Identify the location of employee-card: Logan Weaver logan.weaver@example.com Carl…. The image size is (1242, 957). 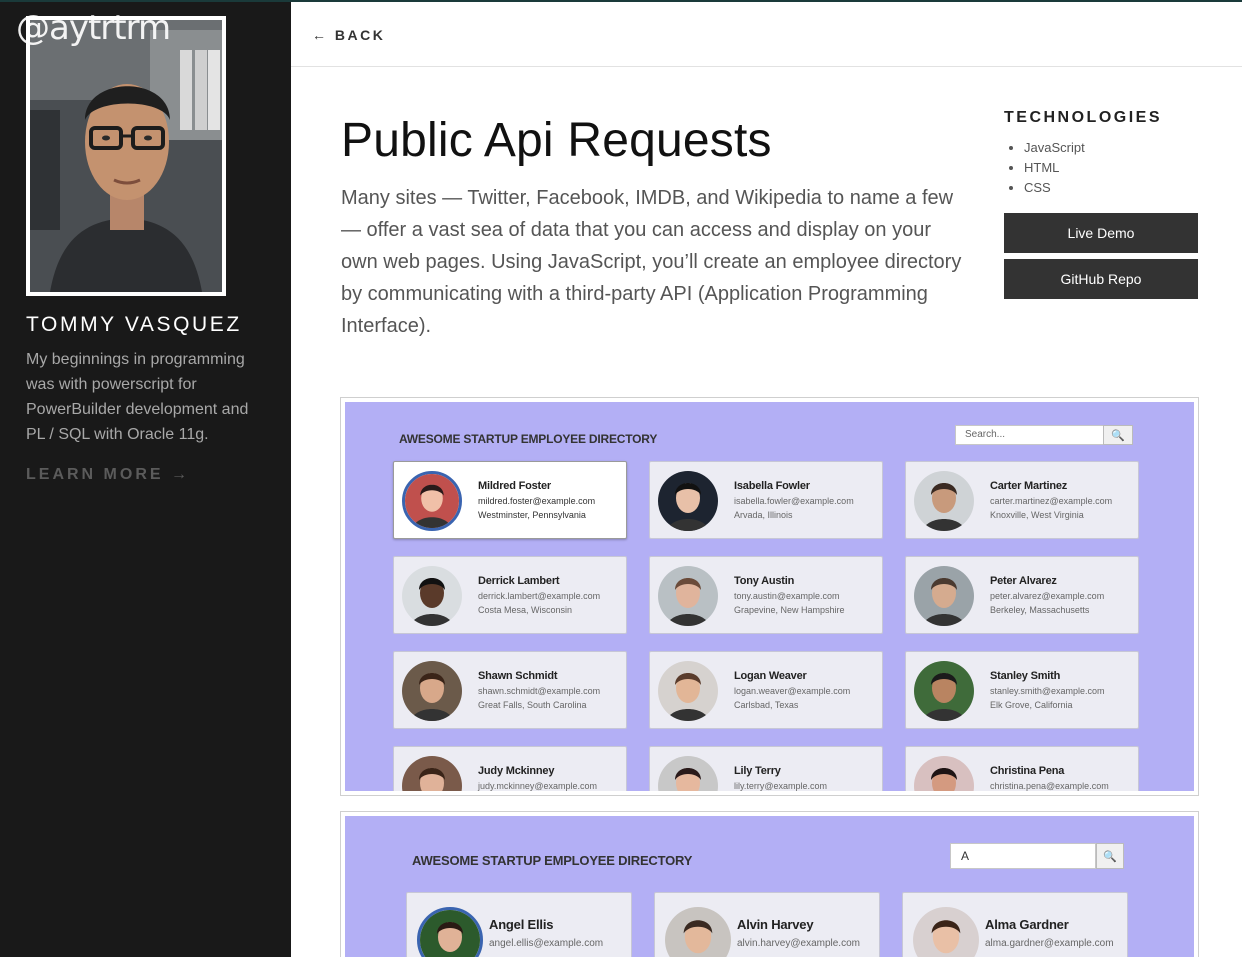
(766, 690).